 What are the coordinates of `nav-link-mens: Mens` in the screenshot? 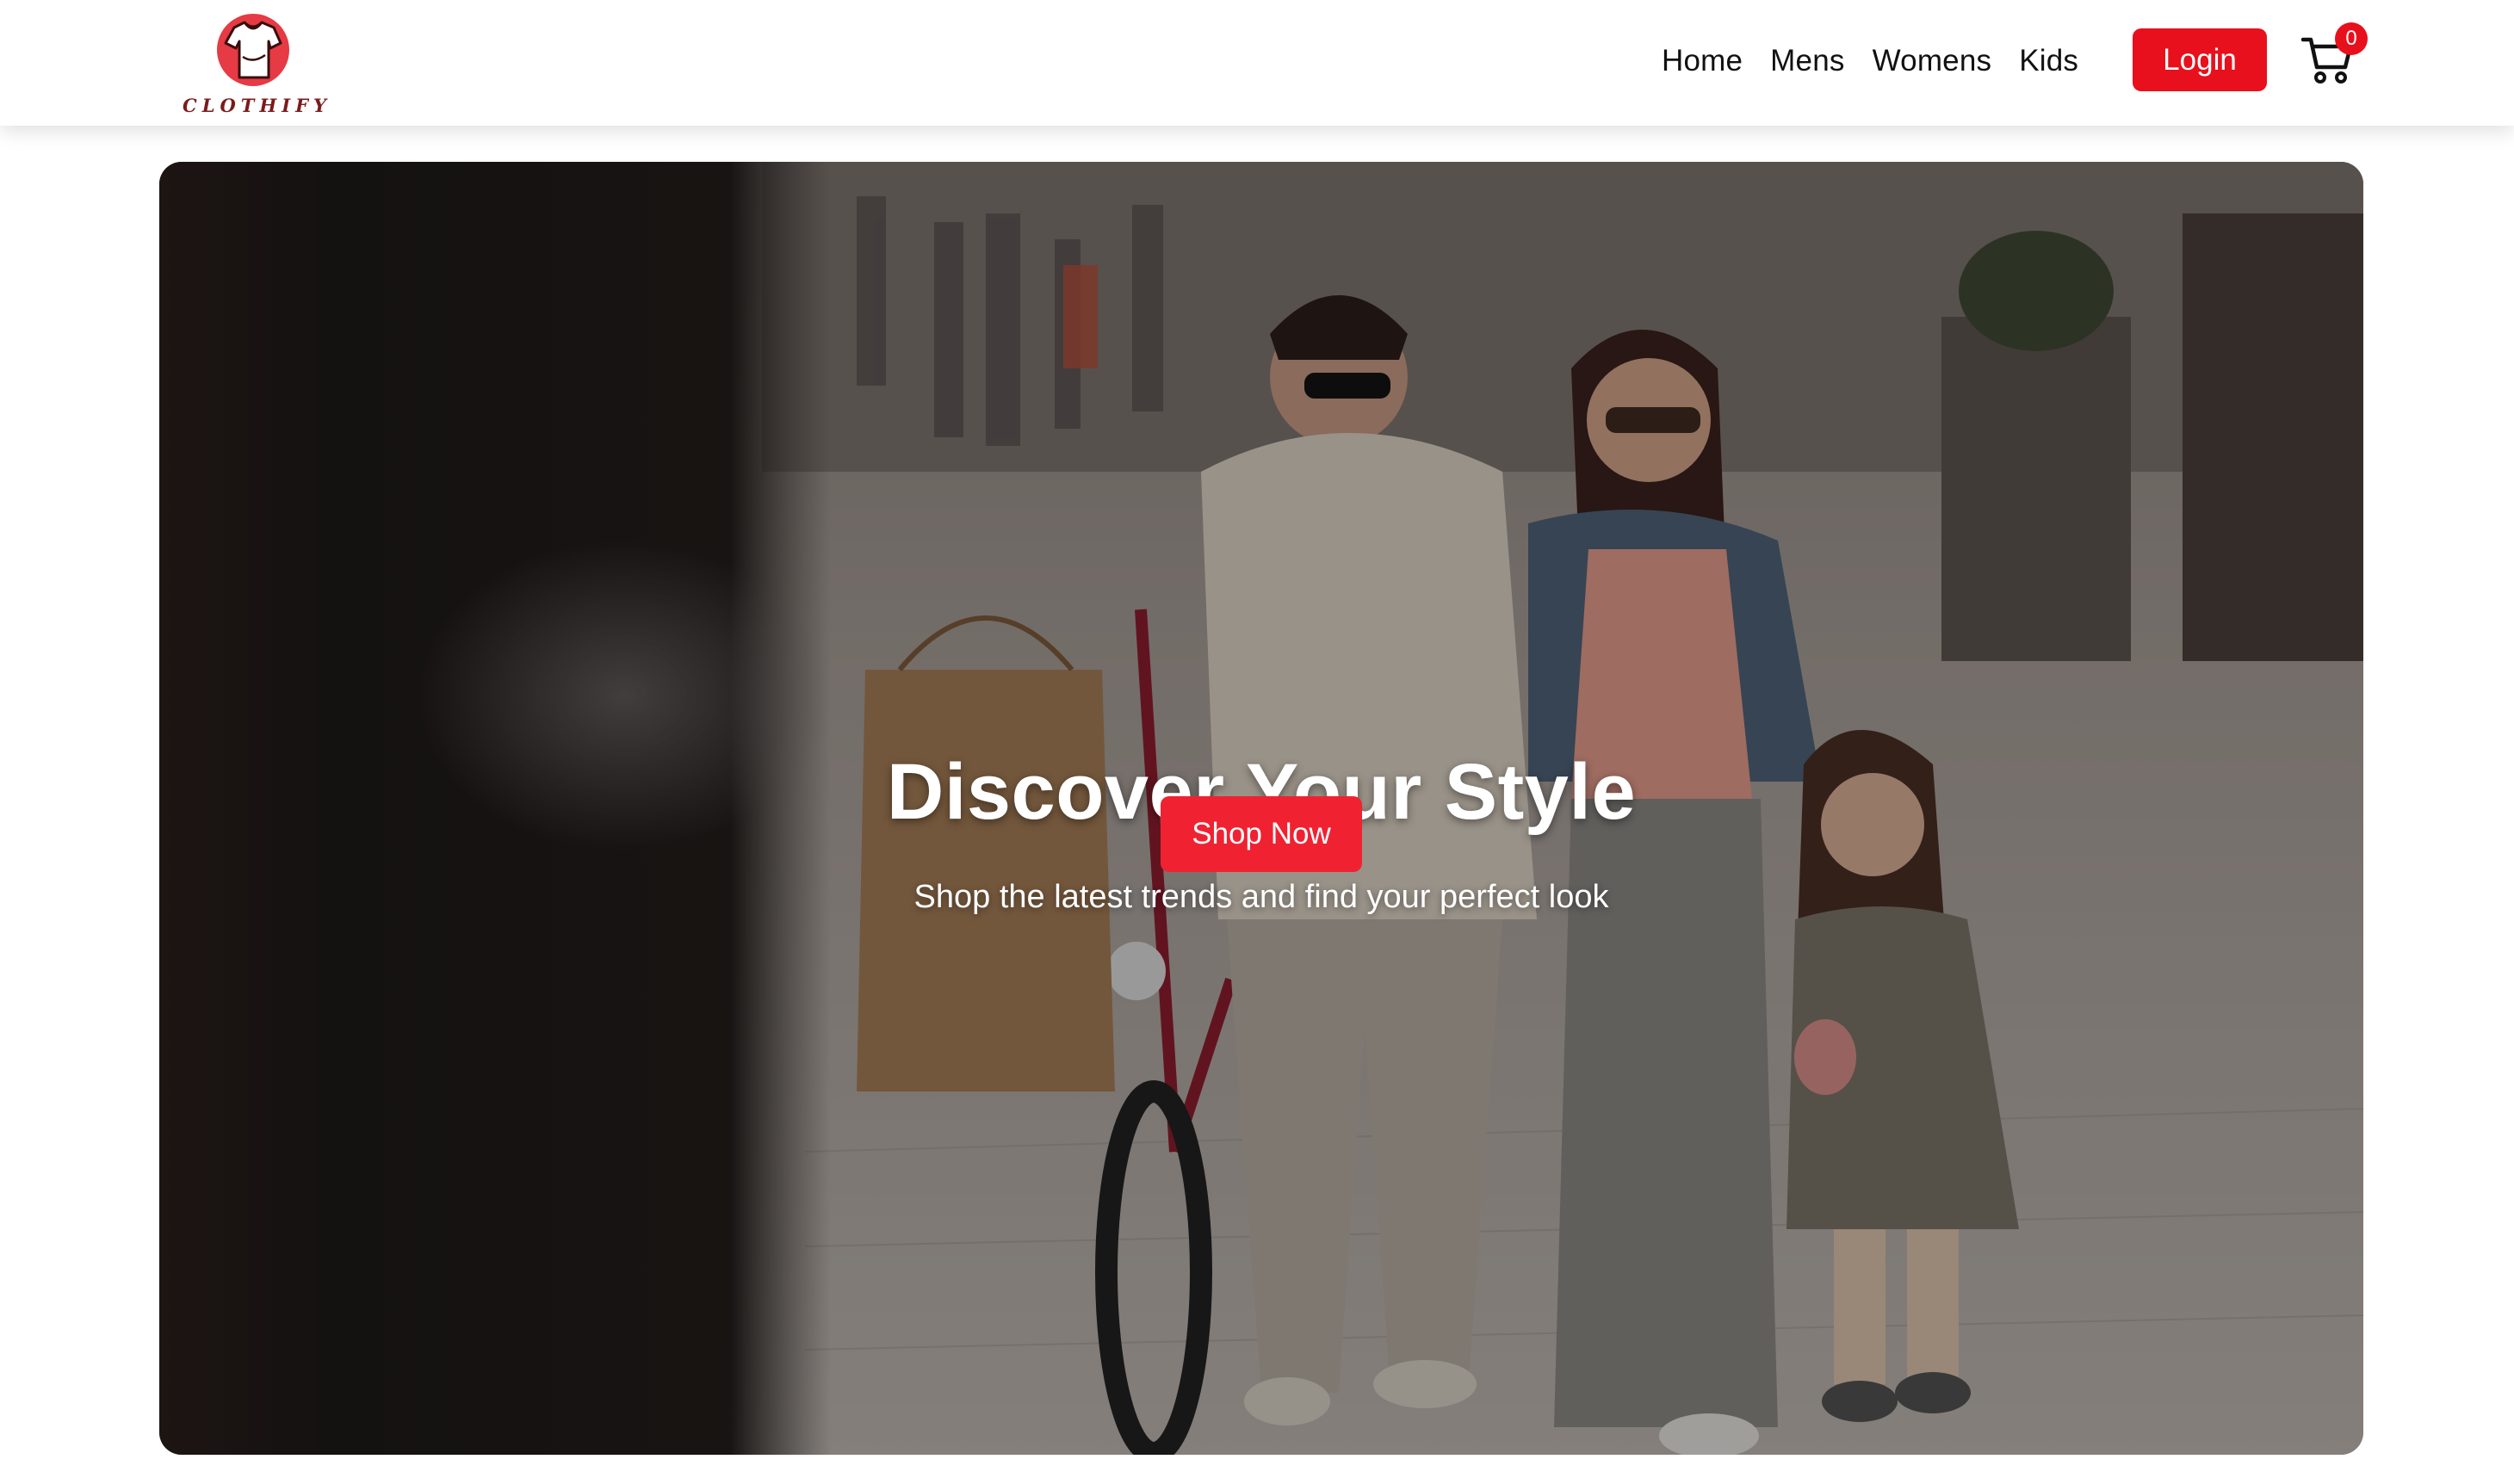 It's located at (1807, 61).